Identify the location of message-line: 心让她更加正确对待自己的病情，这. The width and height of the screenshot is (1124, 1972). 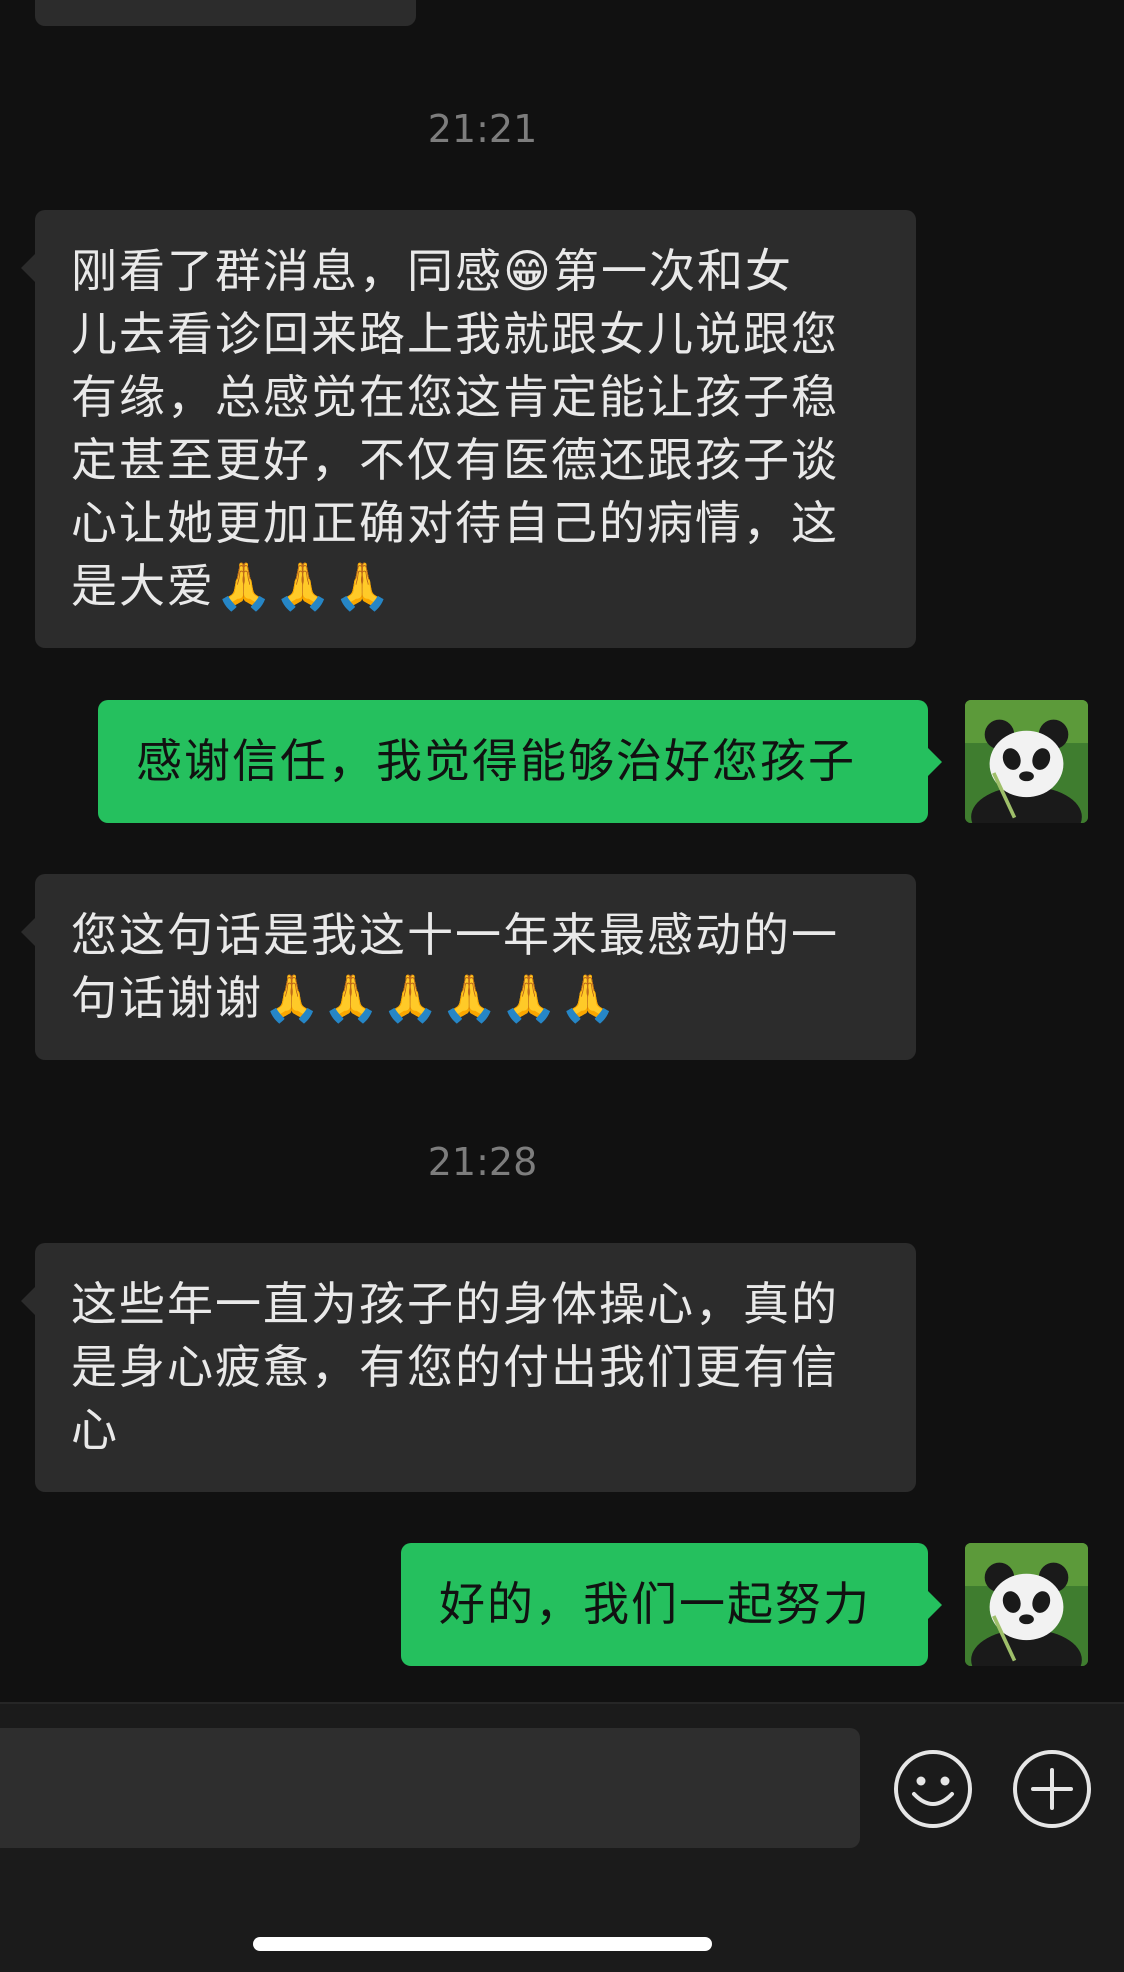
(455, 523).